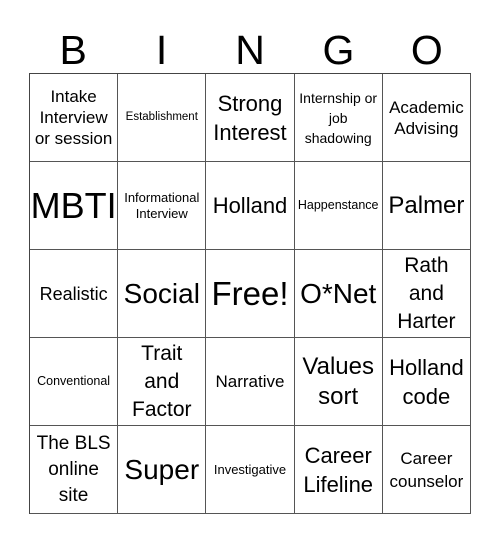 The image size is (500, 544). I want to click on header-letter-g: G, so click(338, 50).